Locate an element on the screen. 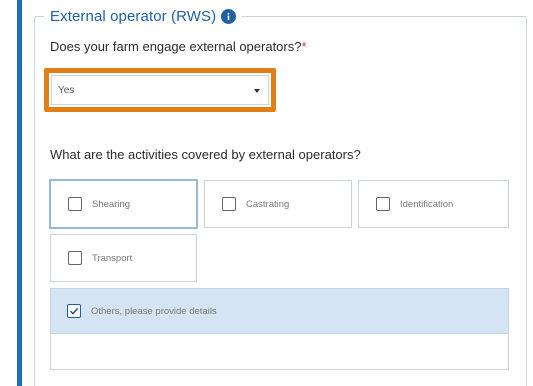 Image resolution: width=533 pixels, height=386 pixels. option-label: Transport is located at coordinates (112, 258).